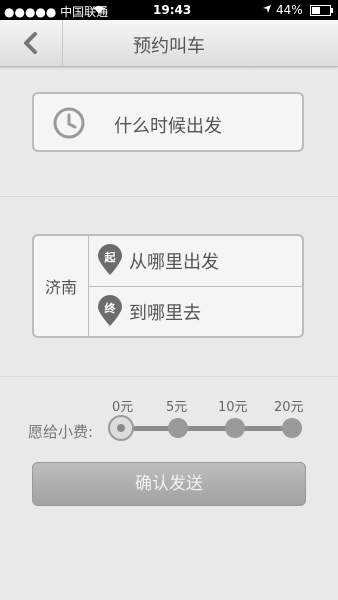 The width and height of the screenshot is (338, 600). I want to click on battery-label: 44%, so click(289, 10).